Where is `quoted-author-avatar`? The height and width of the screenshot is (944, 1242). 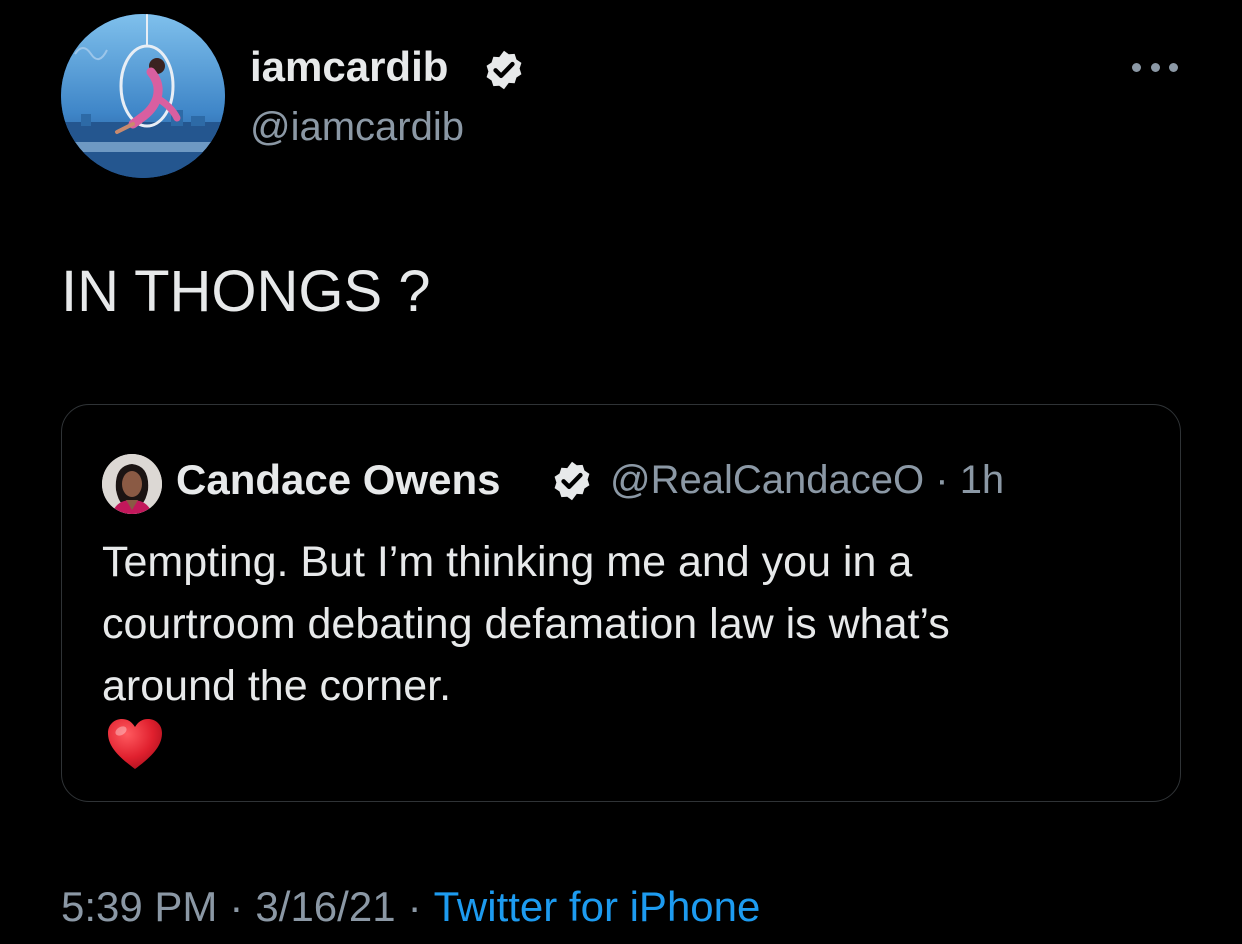 quoted-author-avatar is located at coordinates (132, 484).